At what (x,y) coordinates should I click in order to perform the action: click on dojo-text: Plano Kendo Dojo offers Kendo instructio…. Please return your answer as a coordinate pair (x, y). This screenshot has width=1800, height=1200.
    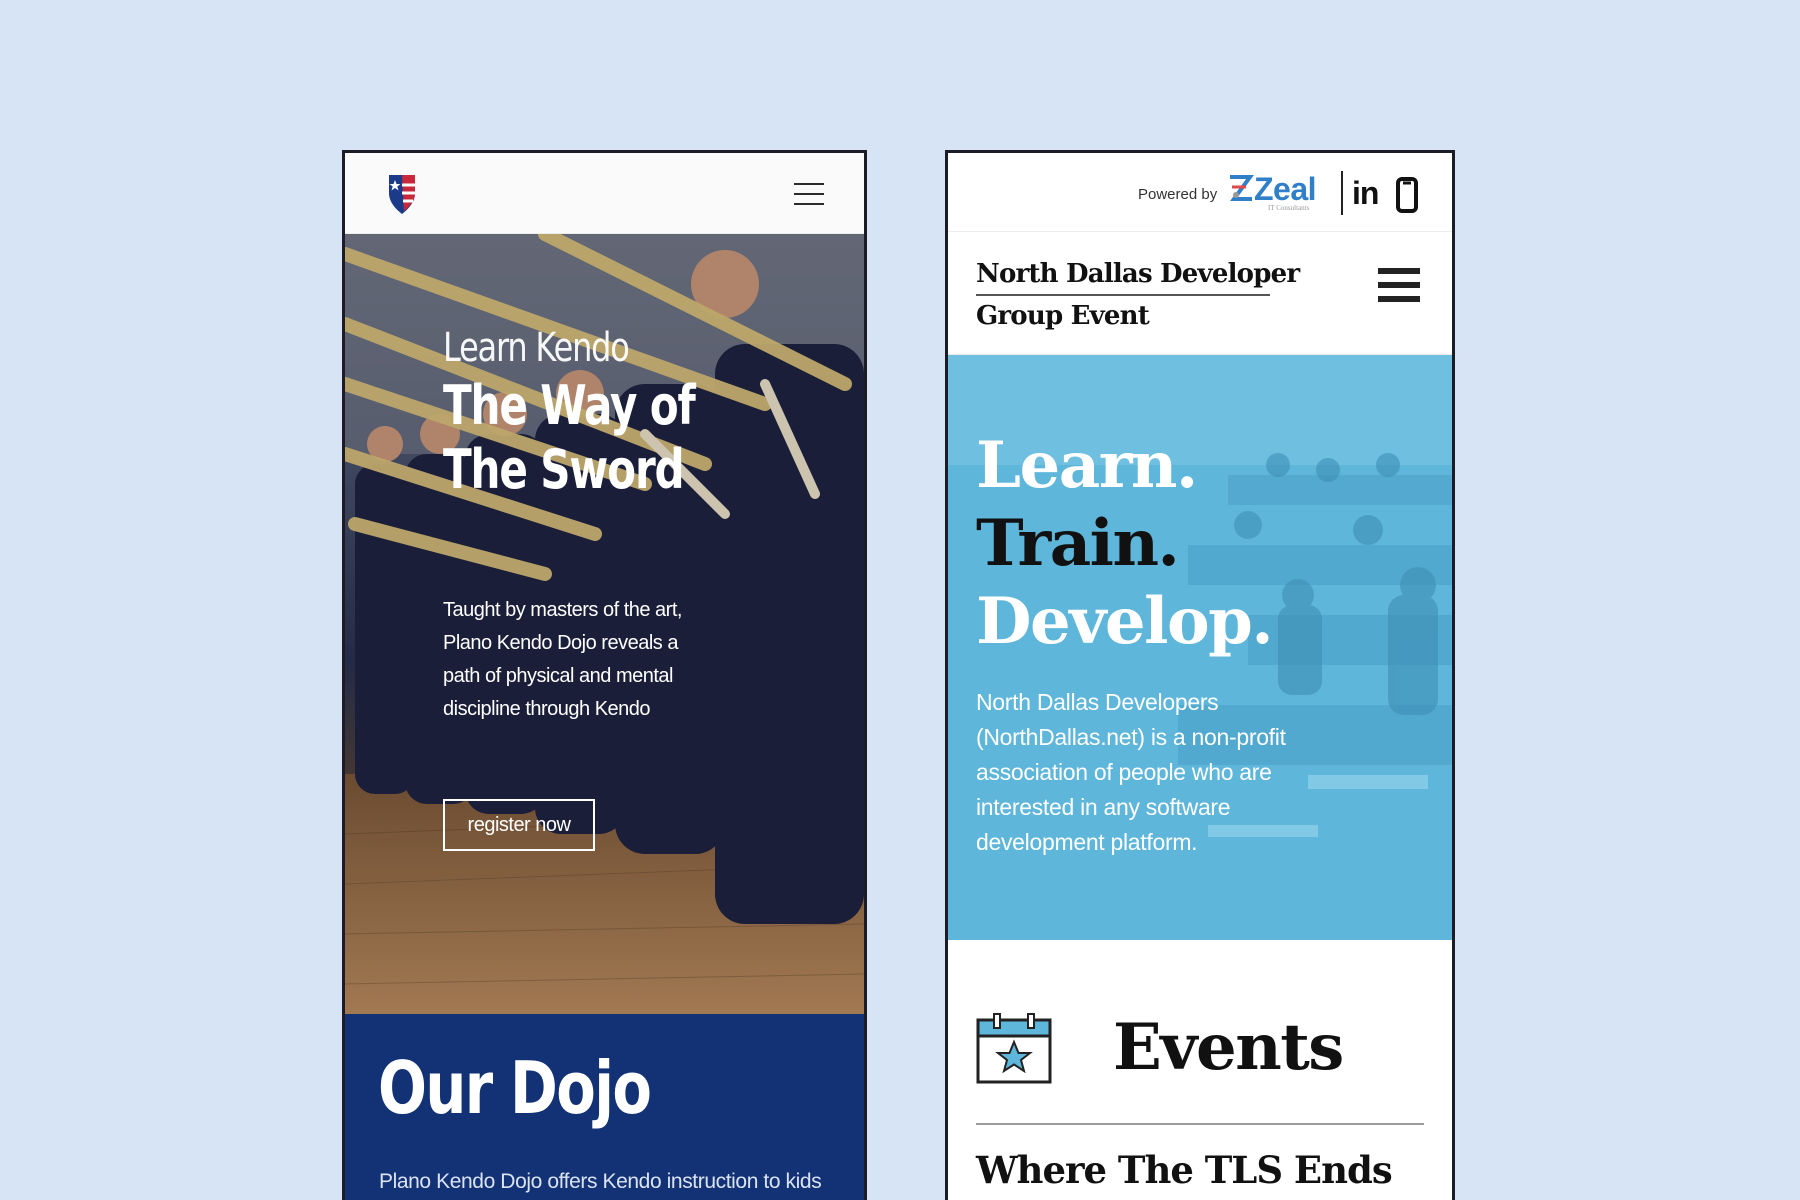
    Looking at the image, I should click on (600, 1181).